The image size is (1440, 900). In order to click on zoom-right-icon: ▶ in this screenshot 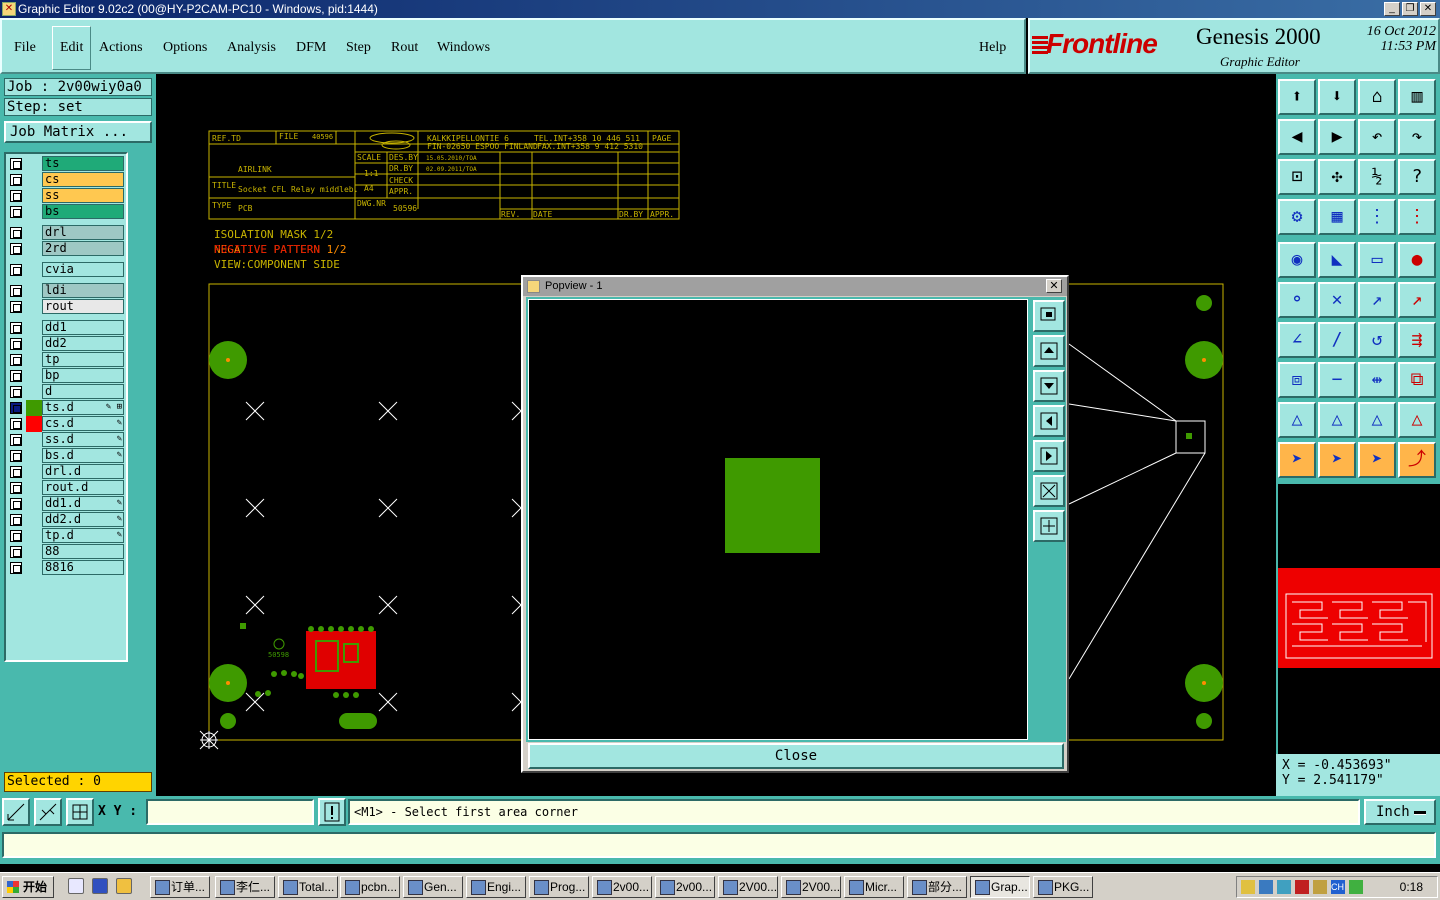, I will do `click(1337, 137)`.